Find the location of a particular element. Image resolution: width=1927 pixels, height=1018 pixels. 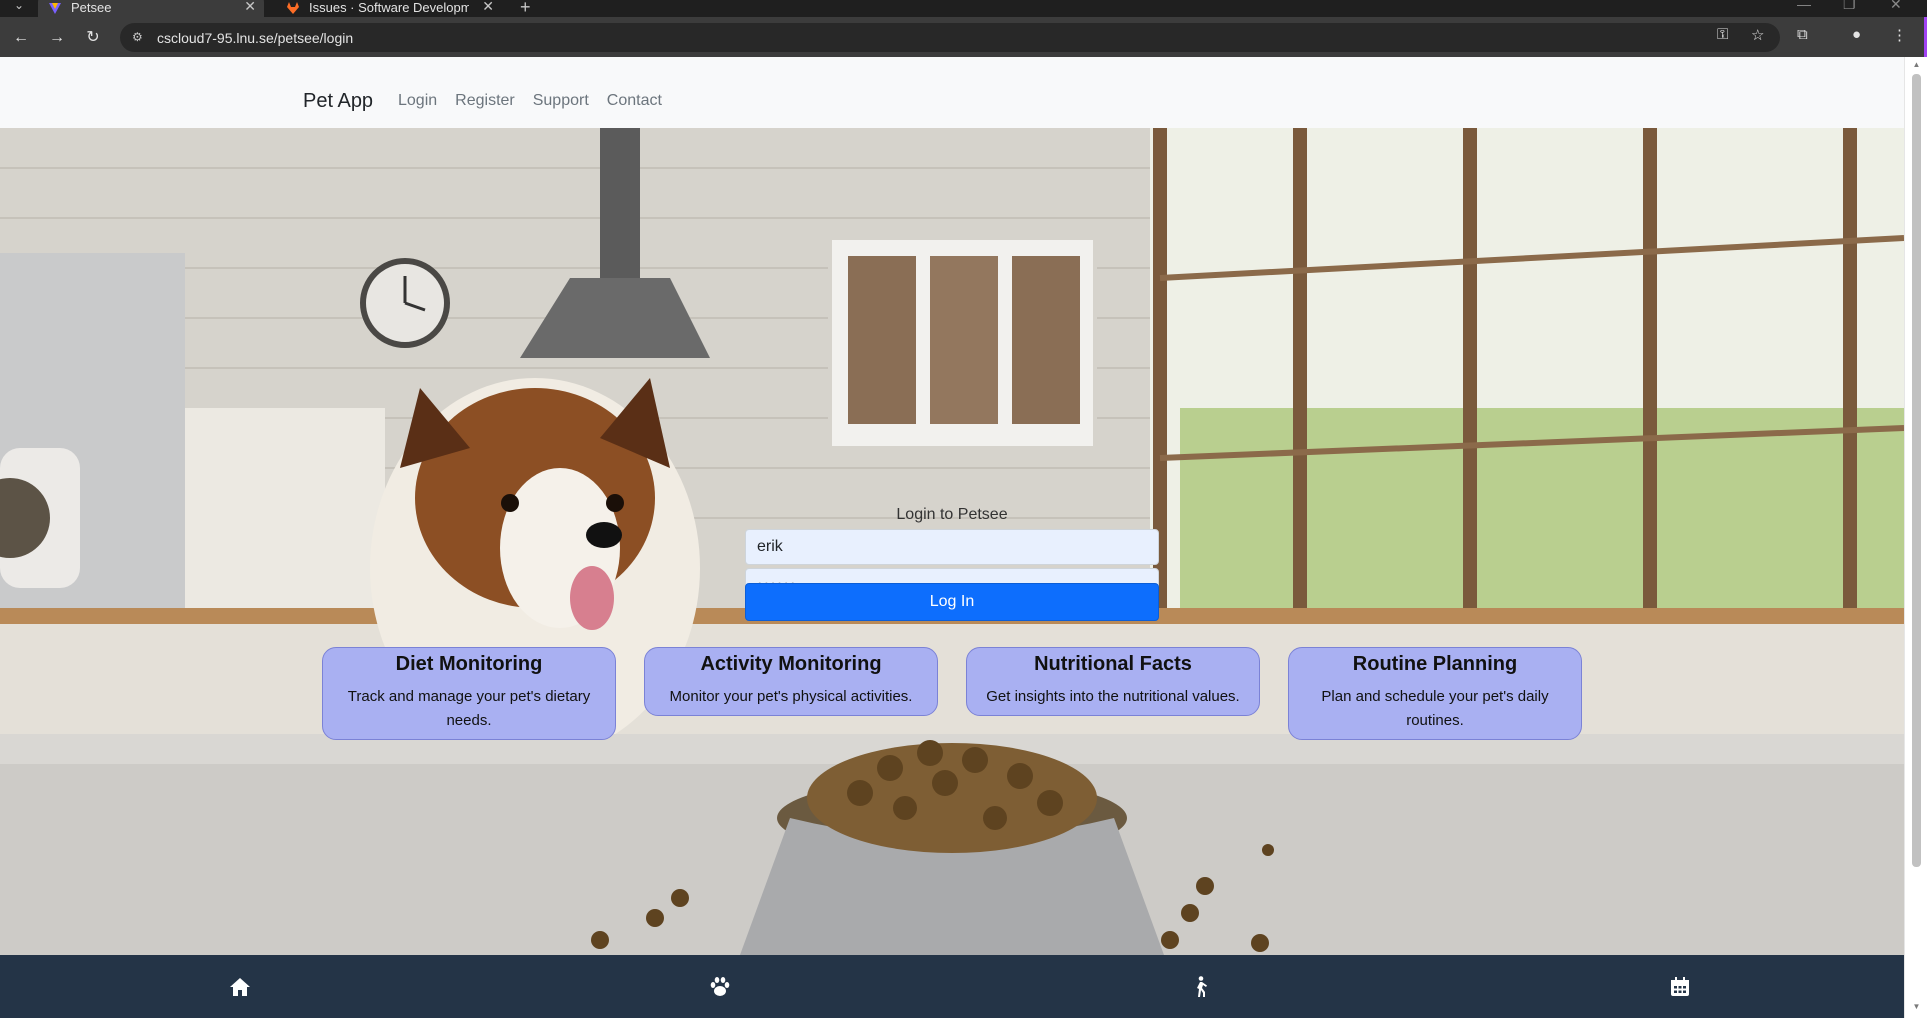

nav-link-contact: Contact is located at coordinates (634, 101).